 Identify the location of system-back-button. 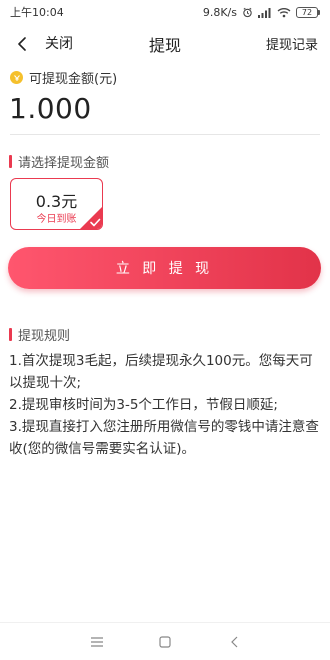
(234, 642).